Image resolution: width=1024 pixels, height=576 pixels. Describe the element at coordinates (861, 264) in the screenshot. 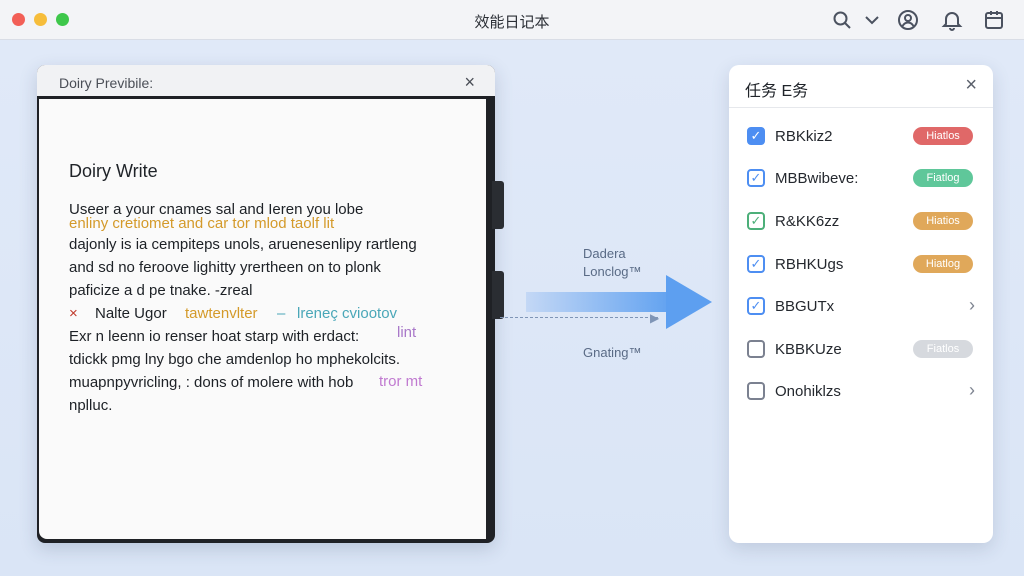

I see `task-item: ✓ RBHKUgs Hiatlog` at that location.